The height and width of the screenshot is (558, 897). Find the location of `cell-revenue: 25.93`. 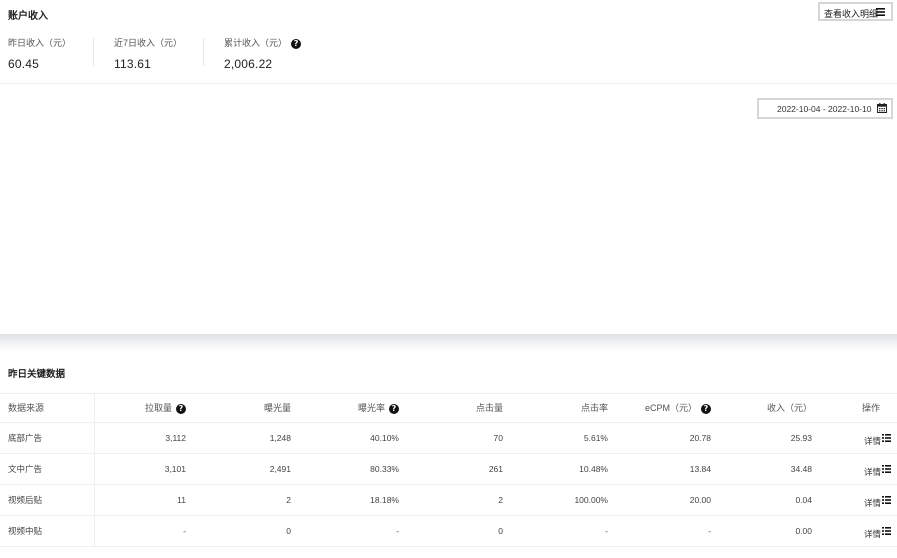

cell-revenue: 25.93 is located at coordinates (767, 438).